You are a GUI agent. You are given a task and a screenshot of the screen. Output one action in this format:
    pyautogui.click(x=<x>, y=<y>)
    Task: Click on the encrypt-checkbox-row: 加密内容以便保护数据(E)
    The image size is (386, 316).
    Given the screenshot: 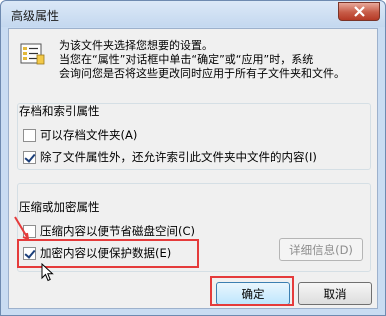 What is the action you would take?
    pyautogui.click(x=97, y=253)
    